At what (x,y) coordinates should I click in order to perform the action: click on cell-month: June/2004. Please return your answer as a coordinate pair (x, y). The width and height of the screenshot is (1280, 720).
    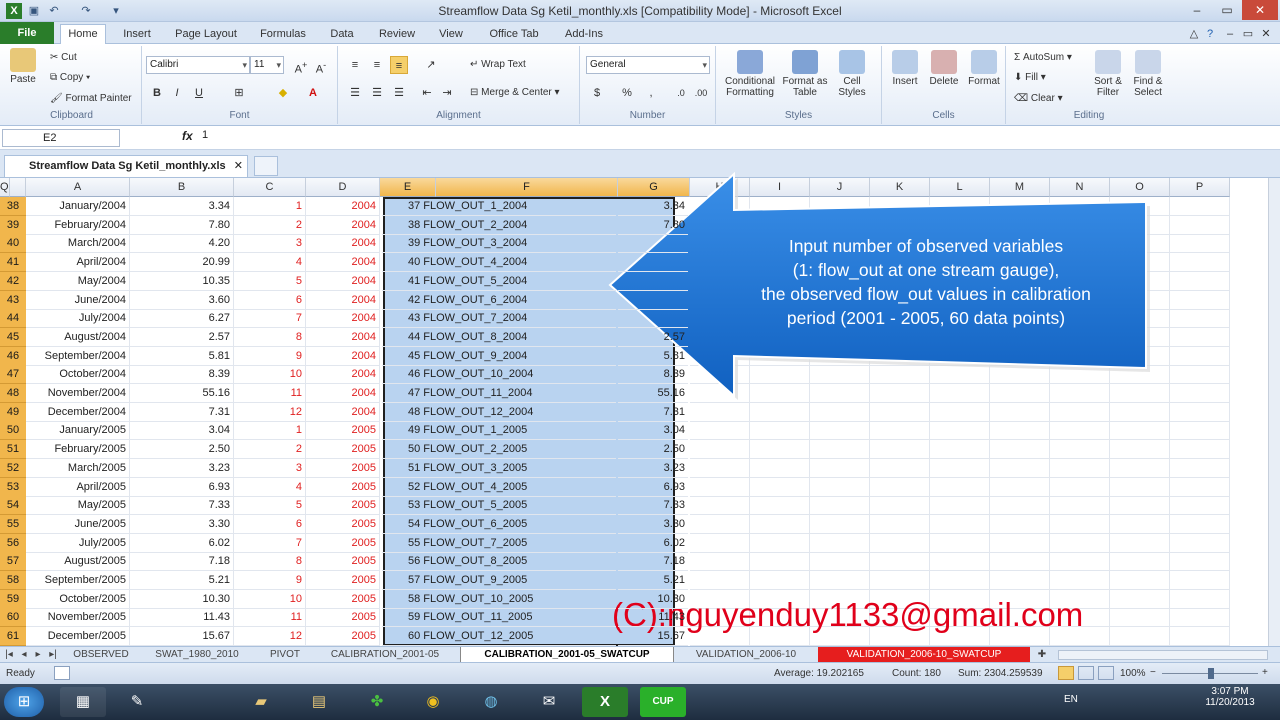
    Looking at the image, I should click on (78, 300).